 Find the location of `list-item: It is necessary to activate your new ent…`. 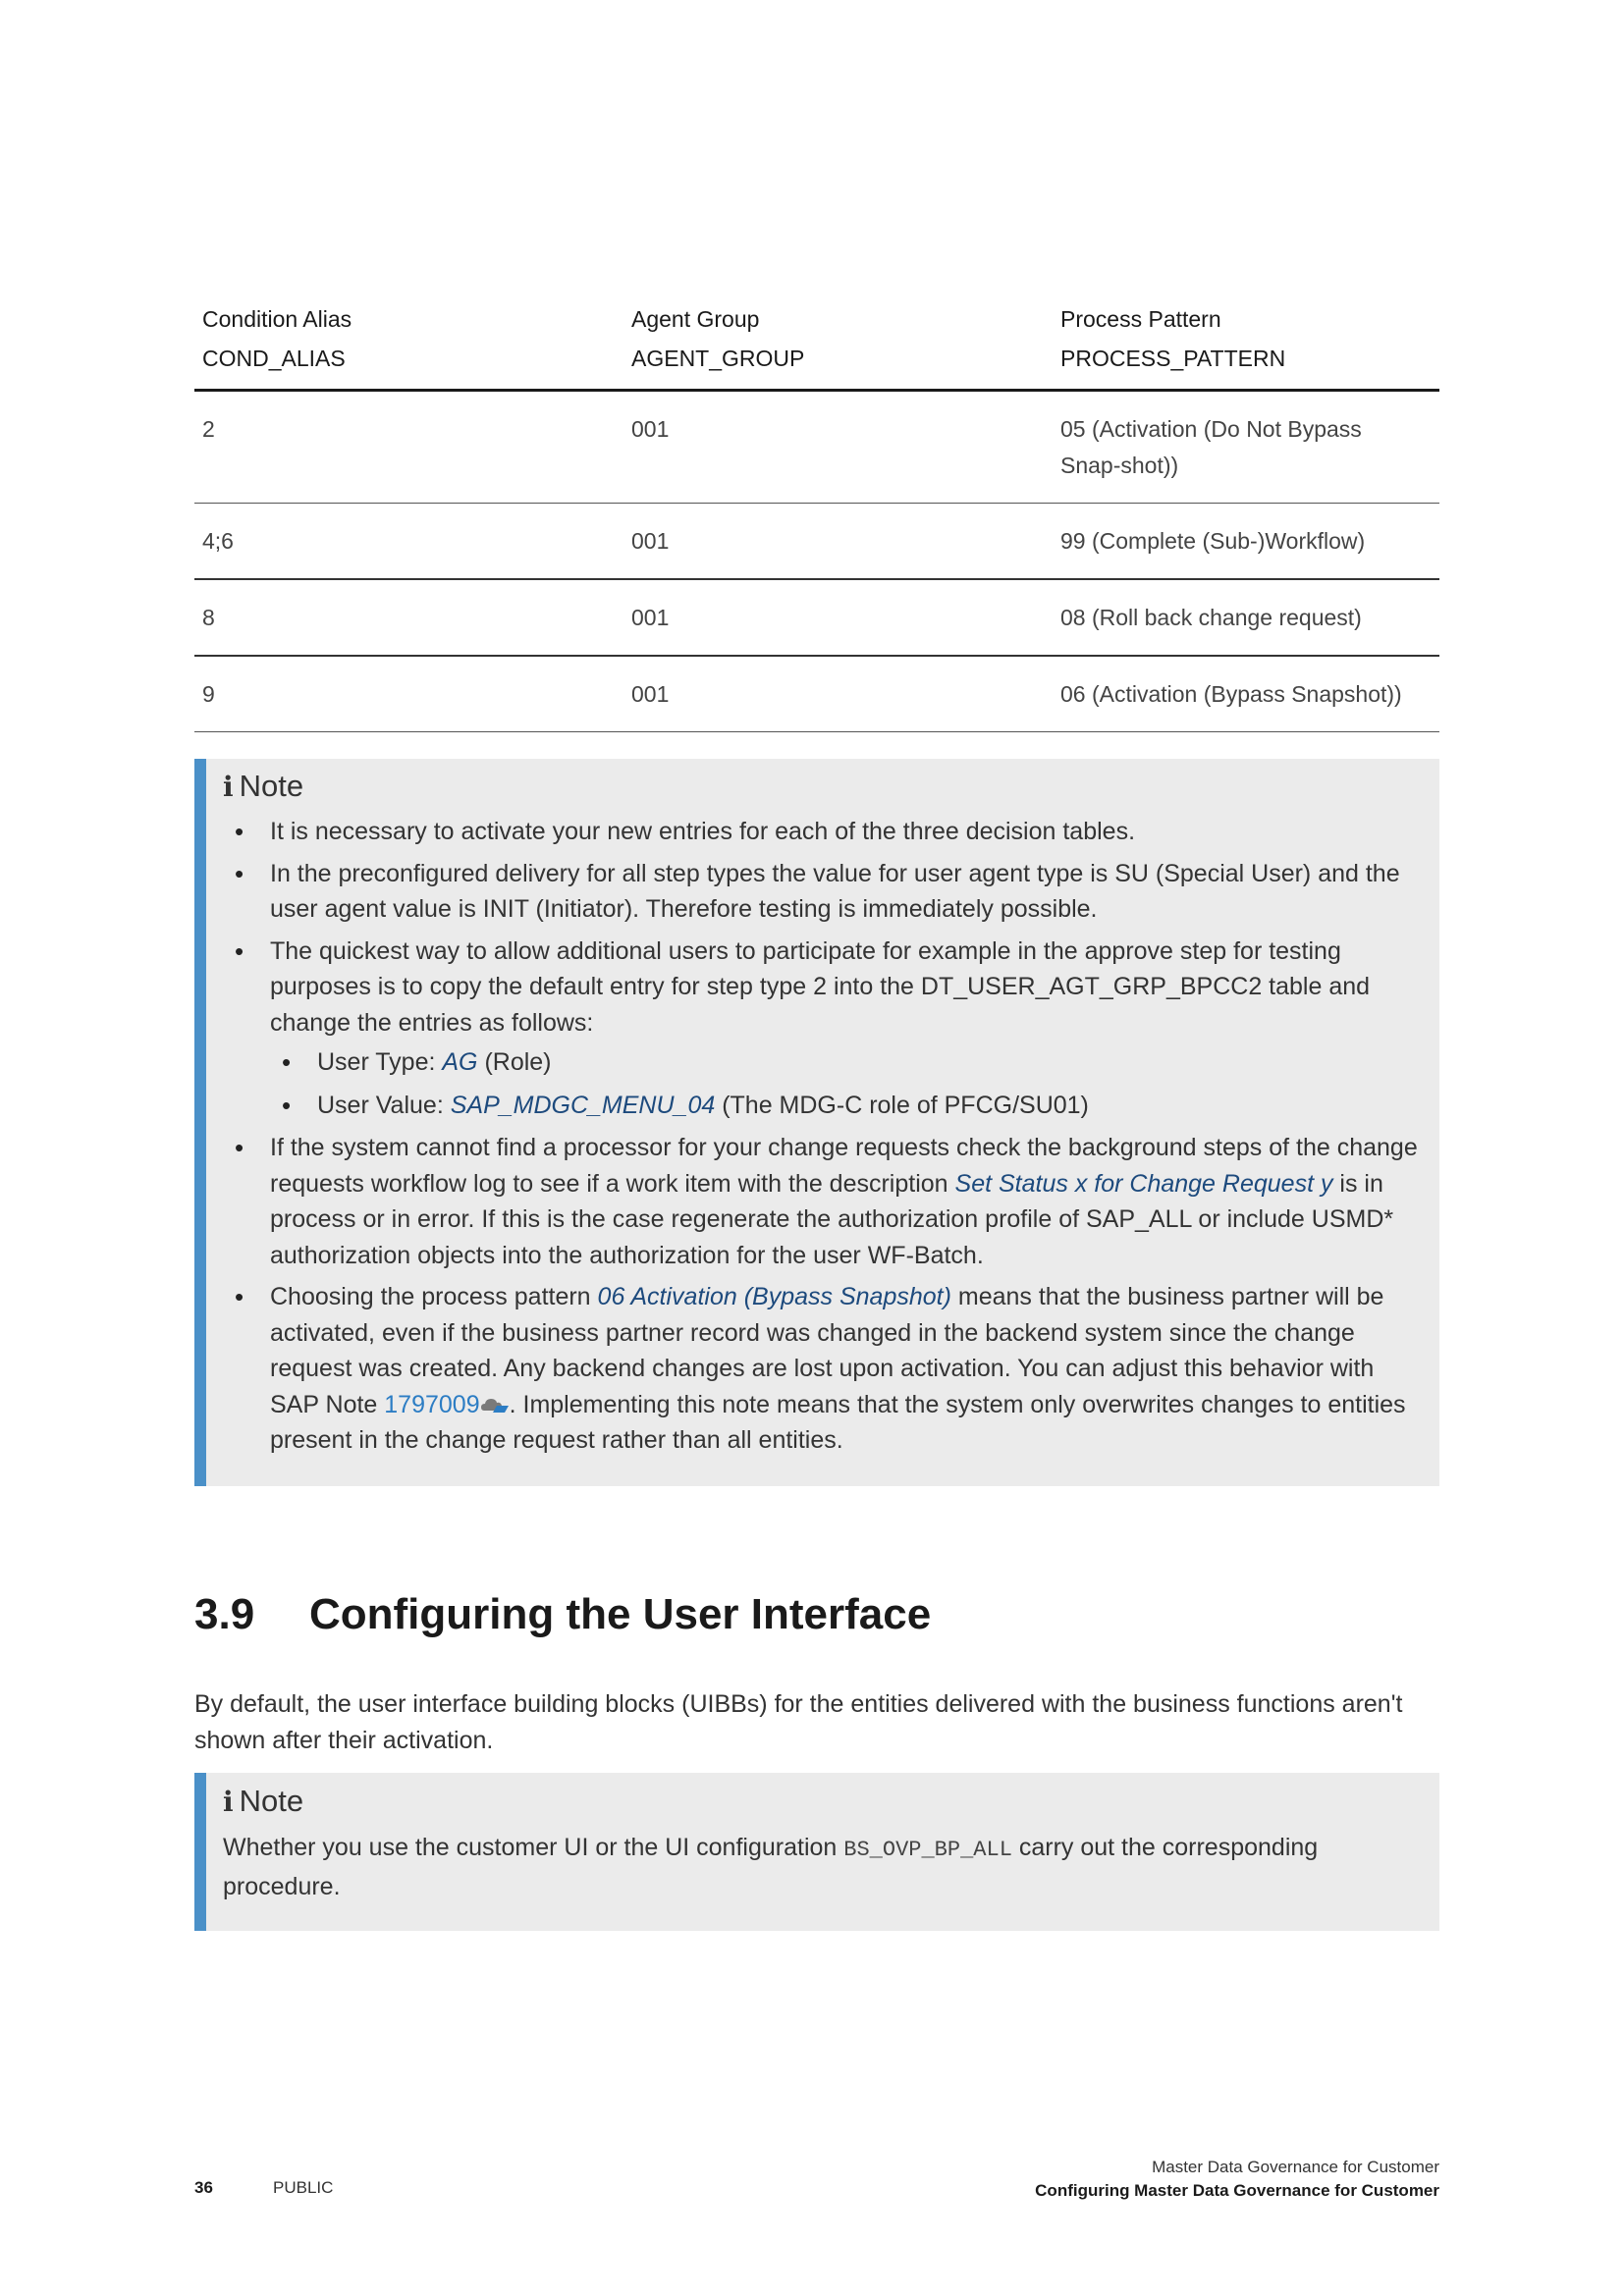

list-item: It is necessary to activate your new ent… is located at coordinates (828, 832).